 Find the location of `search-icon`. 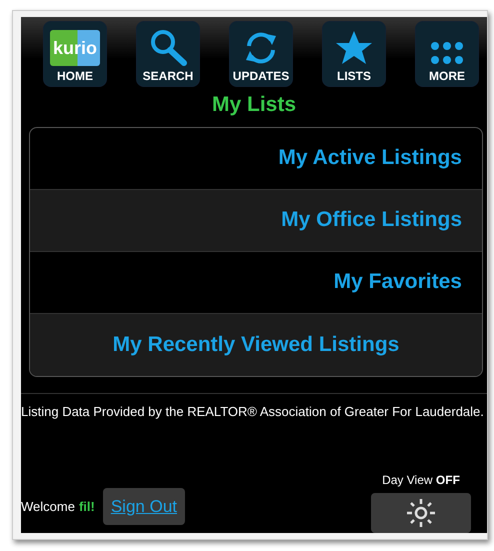

search-icon is located at coordinates (168, 47).